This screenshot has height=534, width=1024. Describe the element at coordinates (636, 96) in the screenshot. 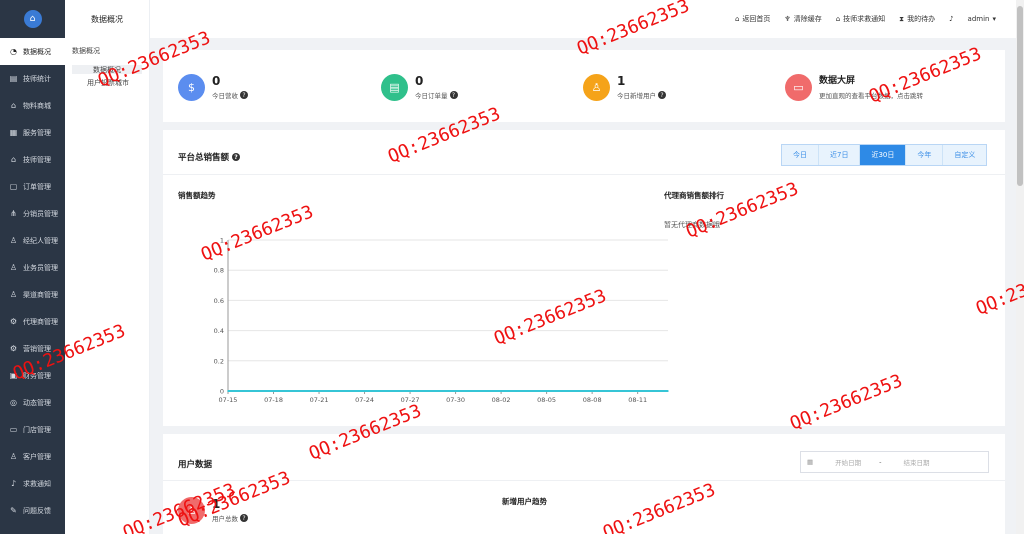

I see `stat-label: 今日新增用户` at that location.